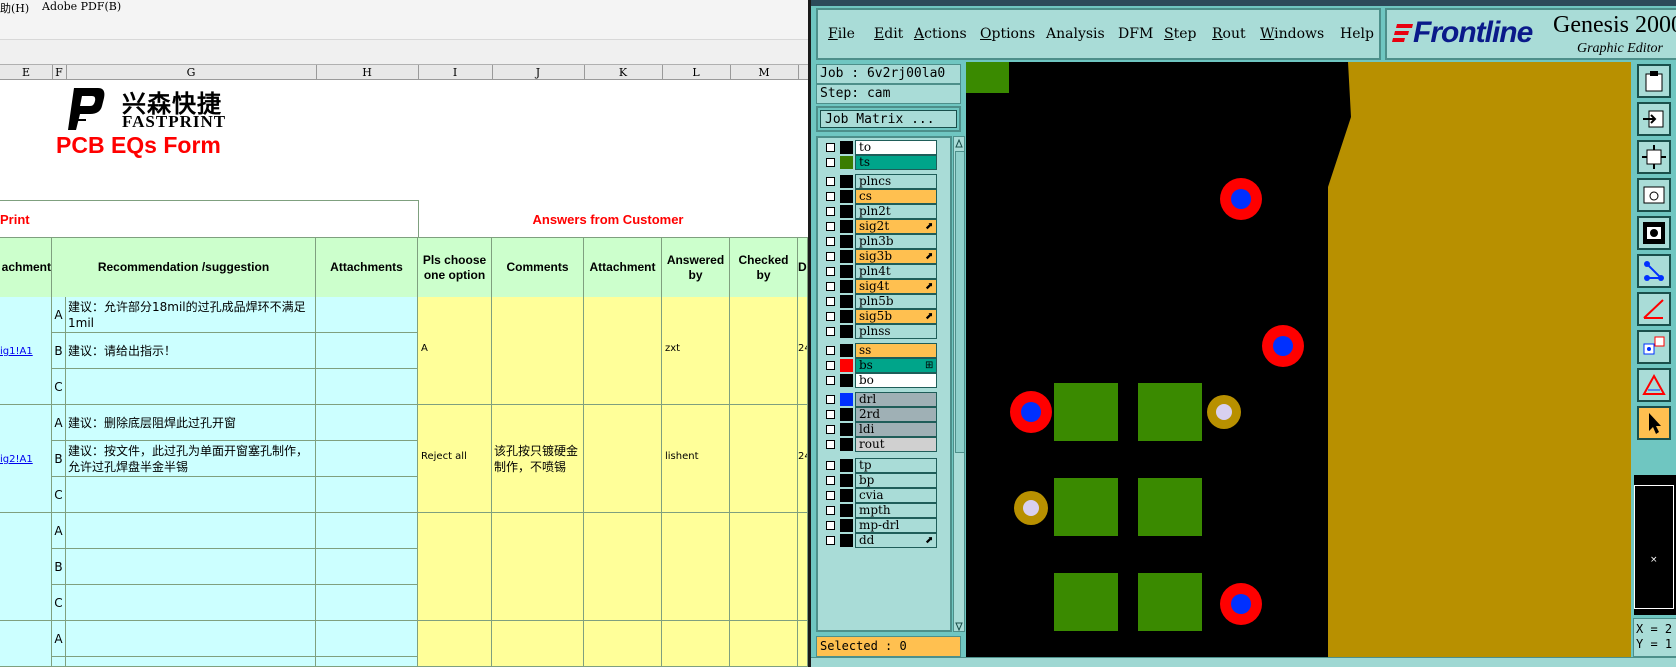  I want to click on layer-name: cvia, so click(896, 495).